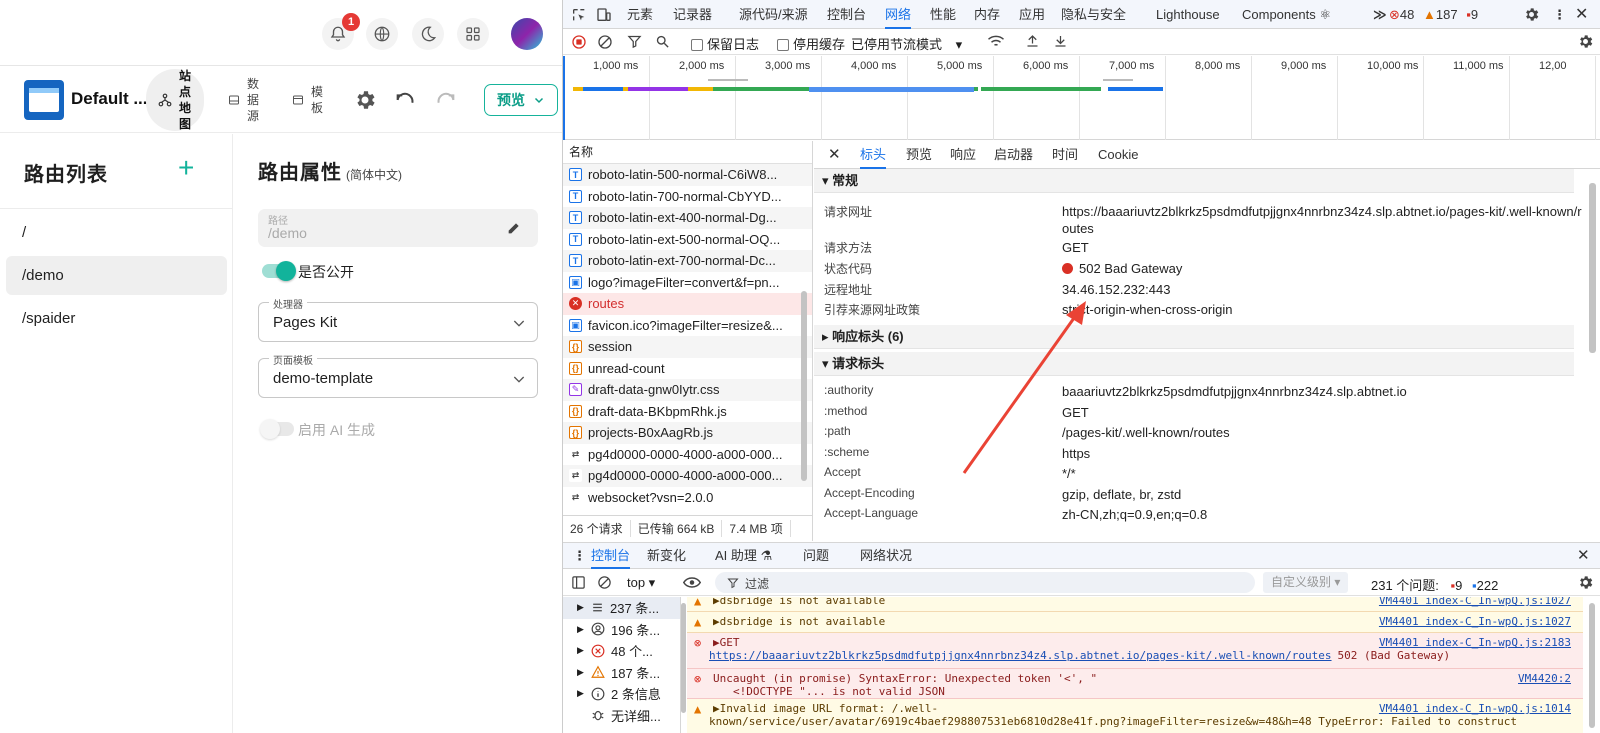 This screenshot has width=1600, height=733. Describe the element at coordinates (579, 42) in the screenshot. I see `record-icon` at that location.